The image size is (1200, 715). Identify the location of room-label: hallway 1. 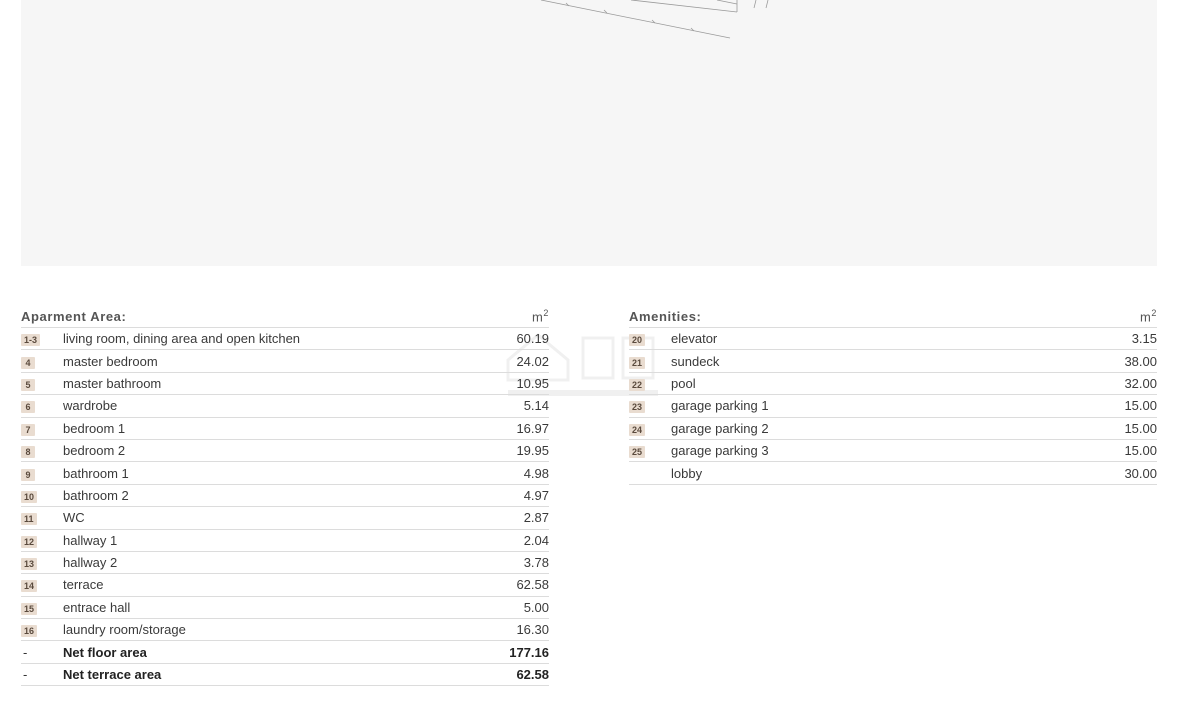
(90, 540).